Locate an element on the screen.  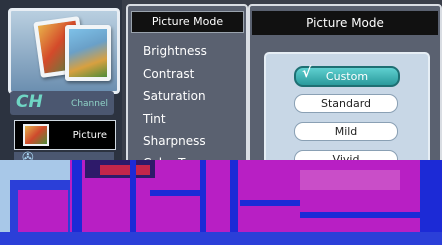
brightness-item: Brightness is located at coordinates (175, 51).